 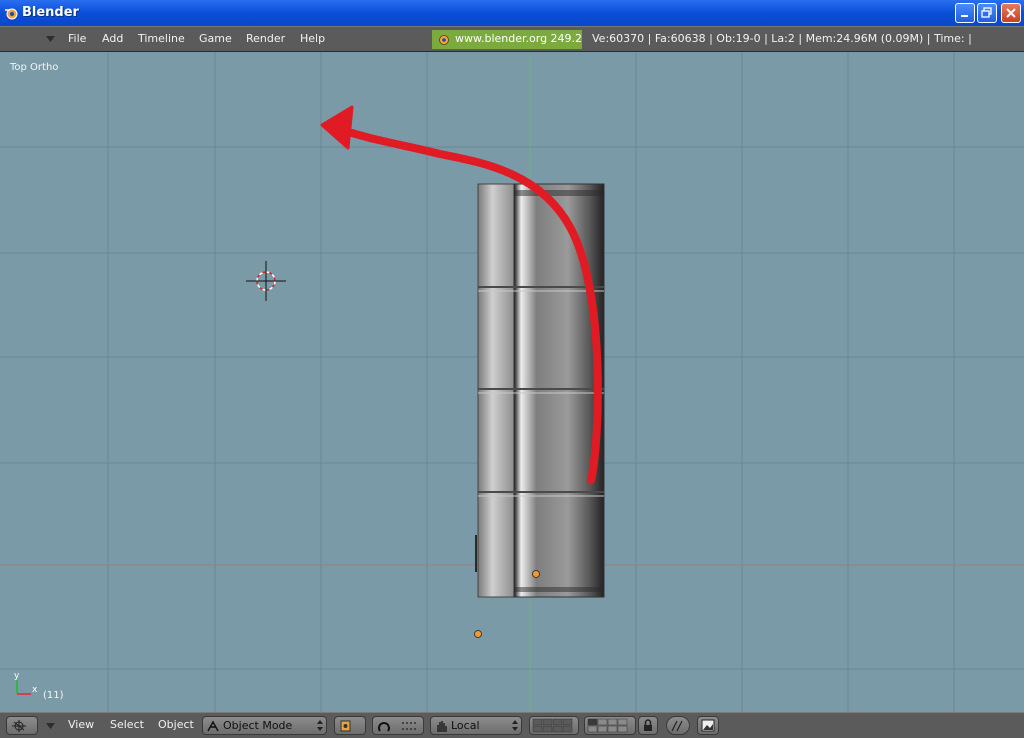 I want to click on orientation-select: Local, so click(x=476, y=725).